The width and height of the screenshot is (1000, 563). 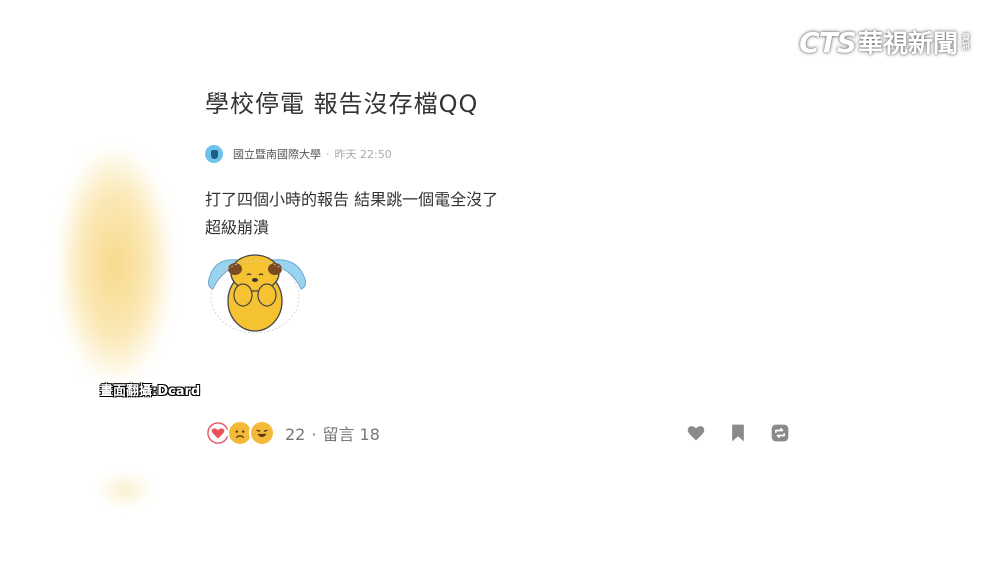 I want to click on post-actions-bar: 22 · 留言 18, so click(x=497, y=433).